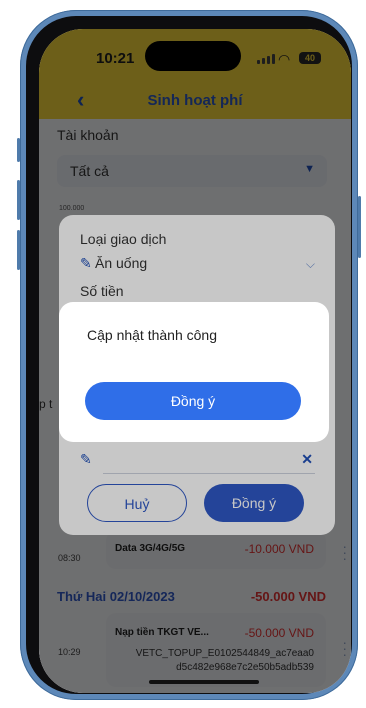 The width and height of the screenshot is (366, 708). Describe the element at coordinates (194, 372) in the screenshot. I see `success-dialog: Cập nhật thành công Đồng ý` at that location.